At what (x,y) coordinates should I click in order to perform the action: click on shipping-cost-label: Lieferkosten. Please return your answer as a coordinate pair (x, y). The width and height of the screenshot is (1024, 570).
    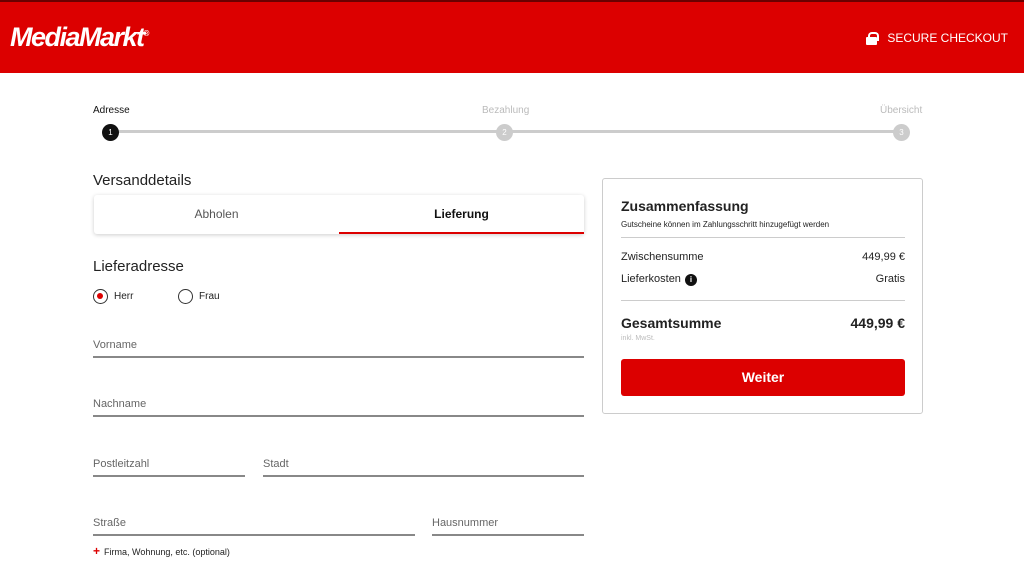
    Looking at the image, I should click on (651, 279).